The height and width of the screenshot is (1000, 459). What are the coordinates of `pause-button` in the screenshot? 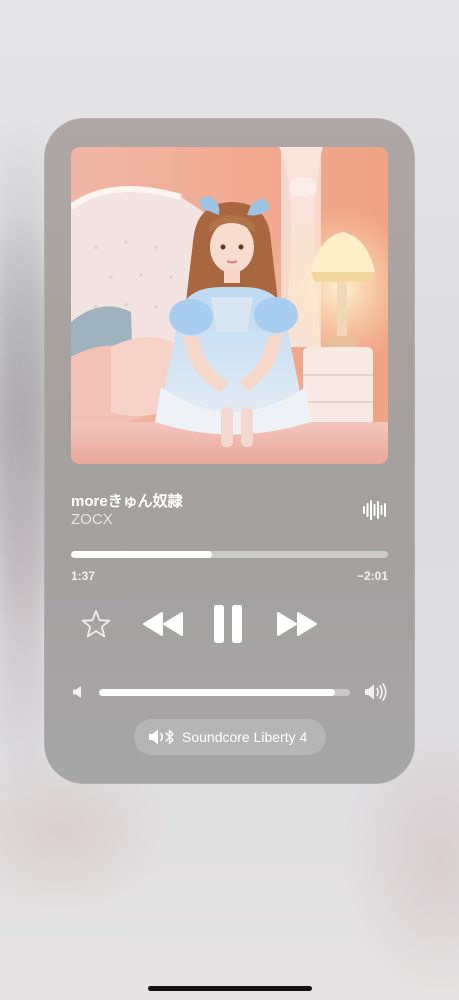 It's located at (228, 624).